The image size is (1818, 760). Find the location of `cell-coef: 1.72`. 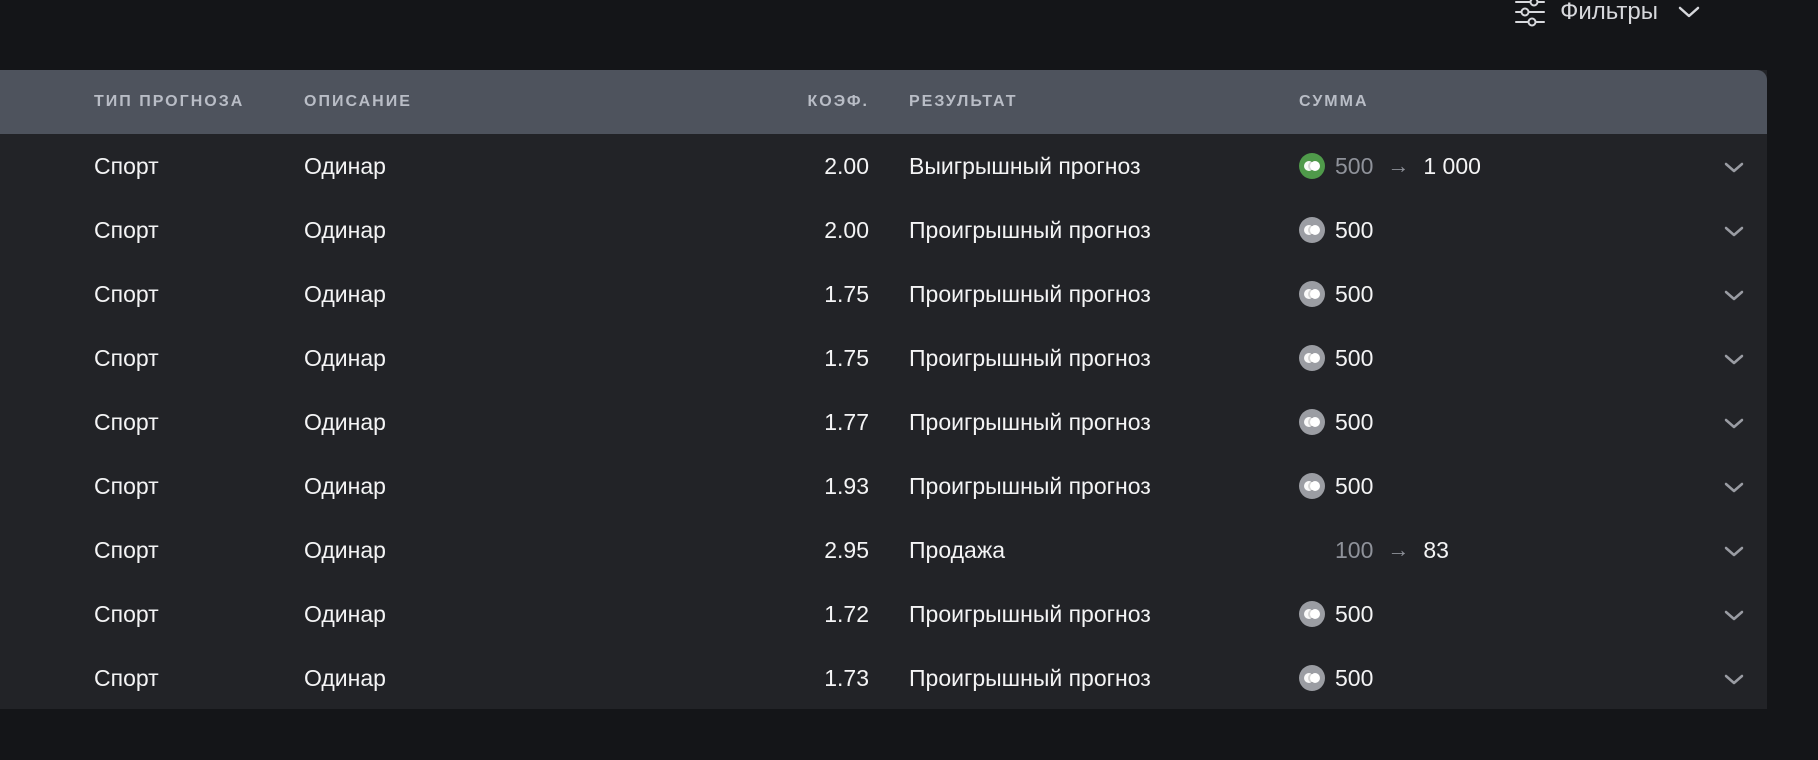

cell-coef: 1.72 is located at coordinates (846, 614).